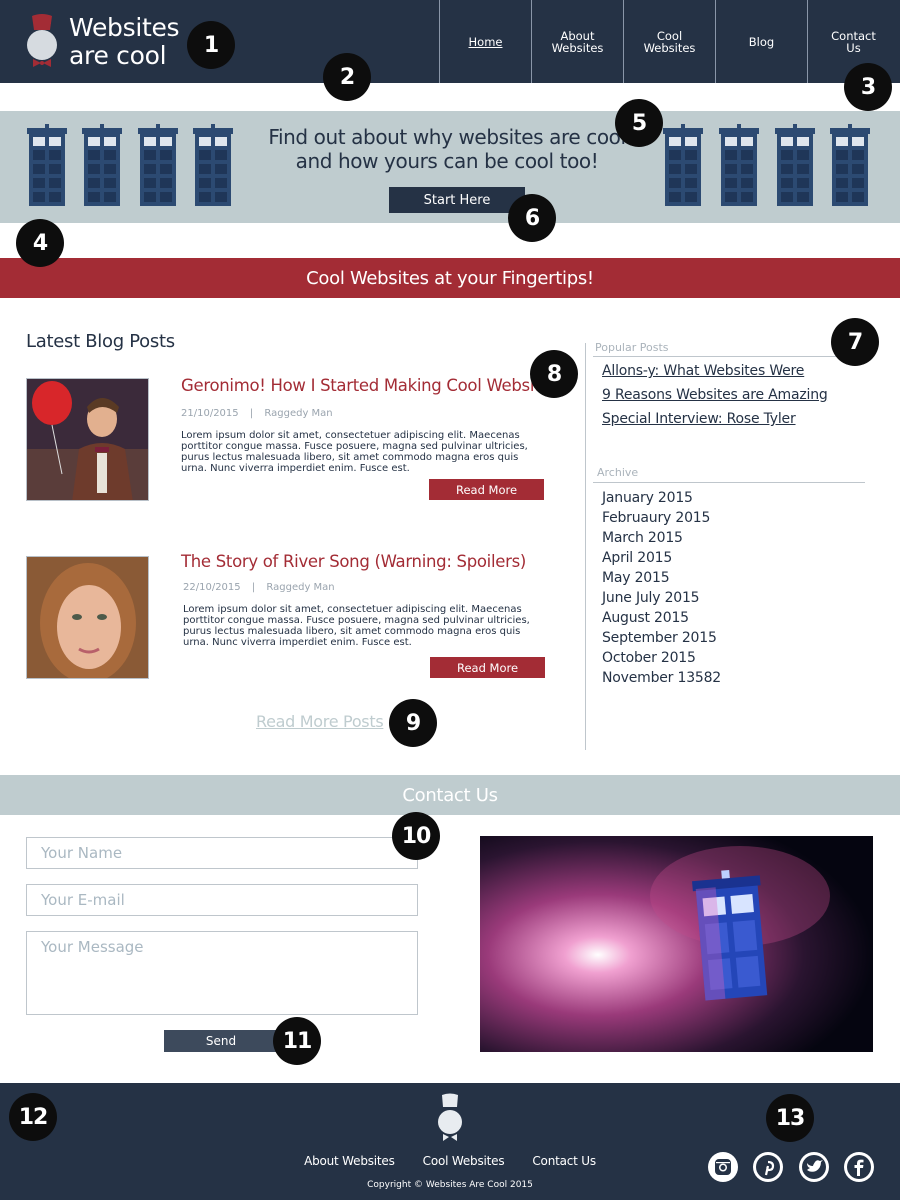 The width and height of the screenshot is (900, 1200). Describe the element at coordinates (297, 1041) in the screenshot. I see `callout-marker: 11` at that location.